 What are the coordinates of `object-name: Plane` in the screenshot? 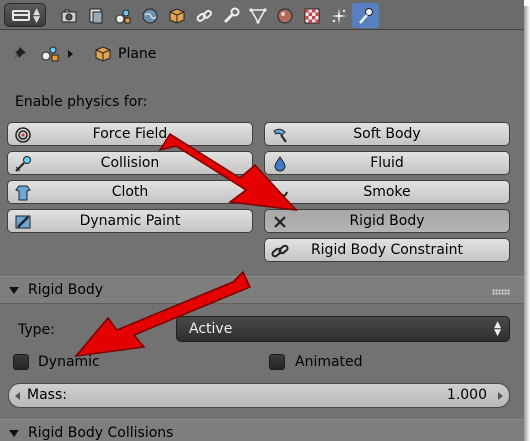 It's located at (137, 54).